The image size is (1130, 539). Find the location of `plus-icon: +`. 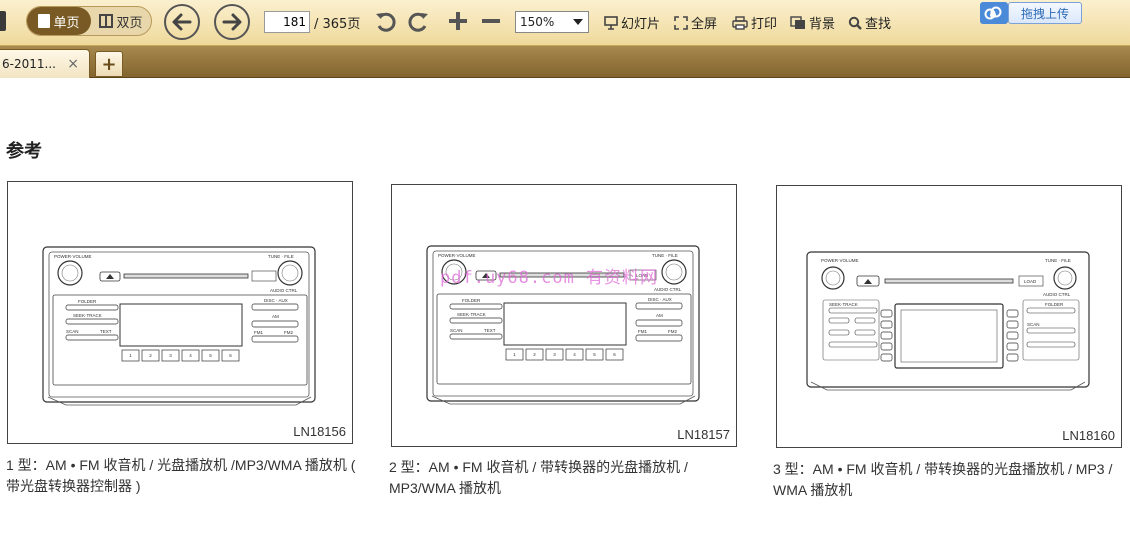

plus-icon: + is located at coordinates (109, 64).